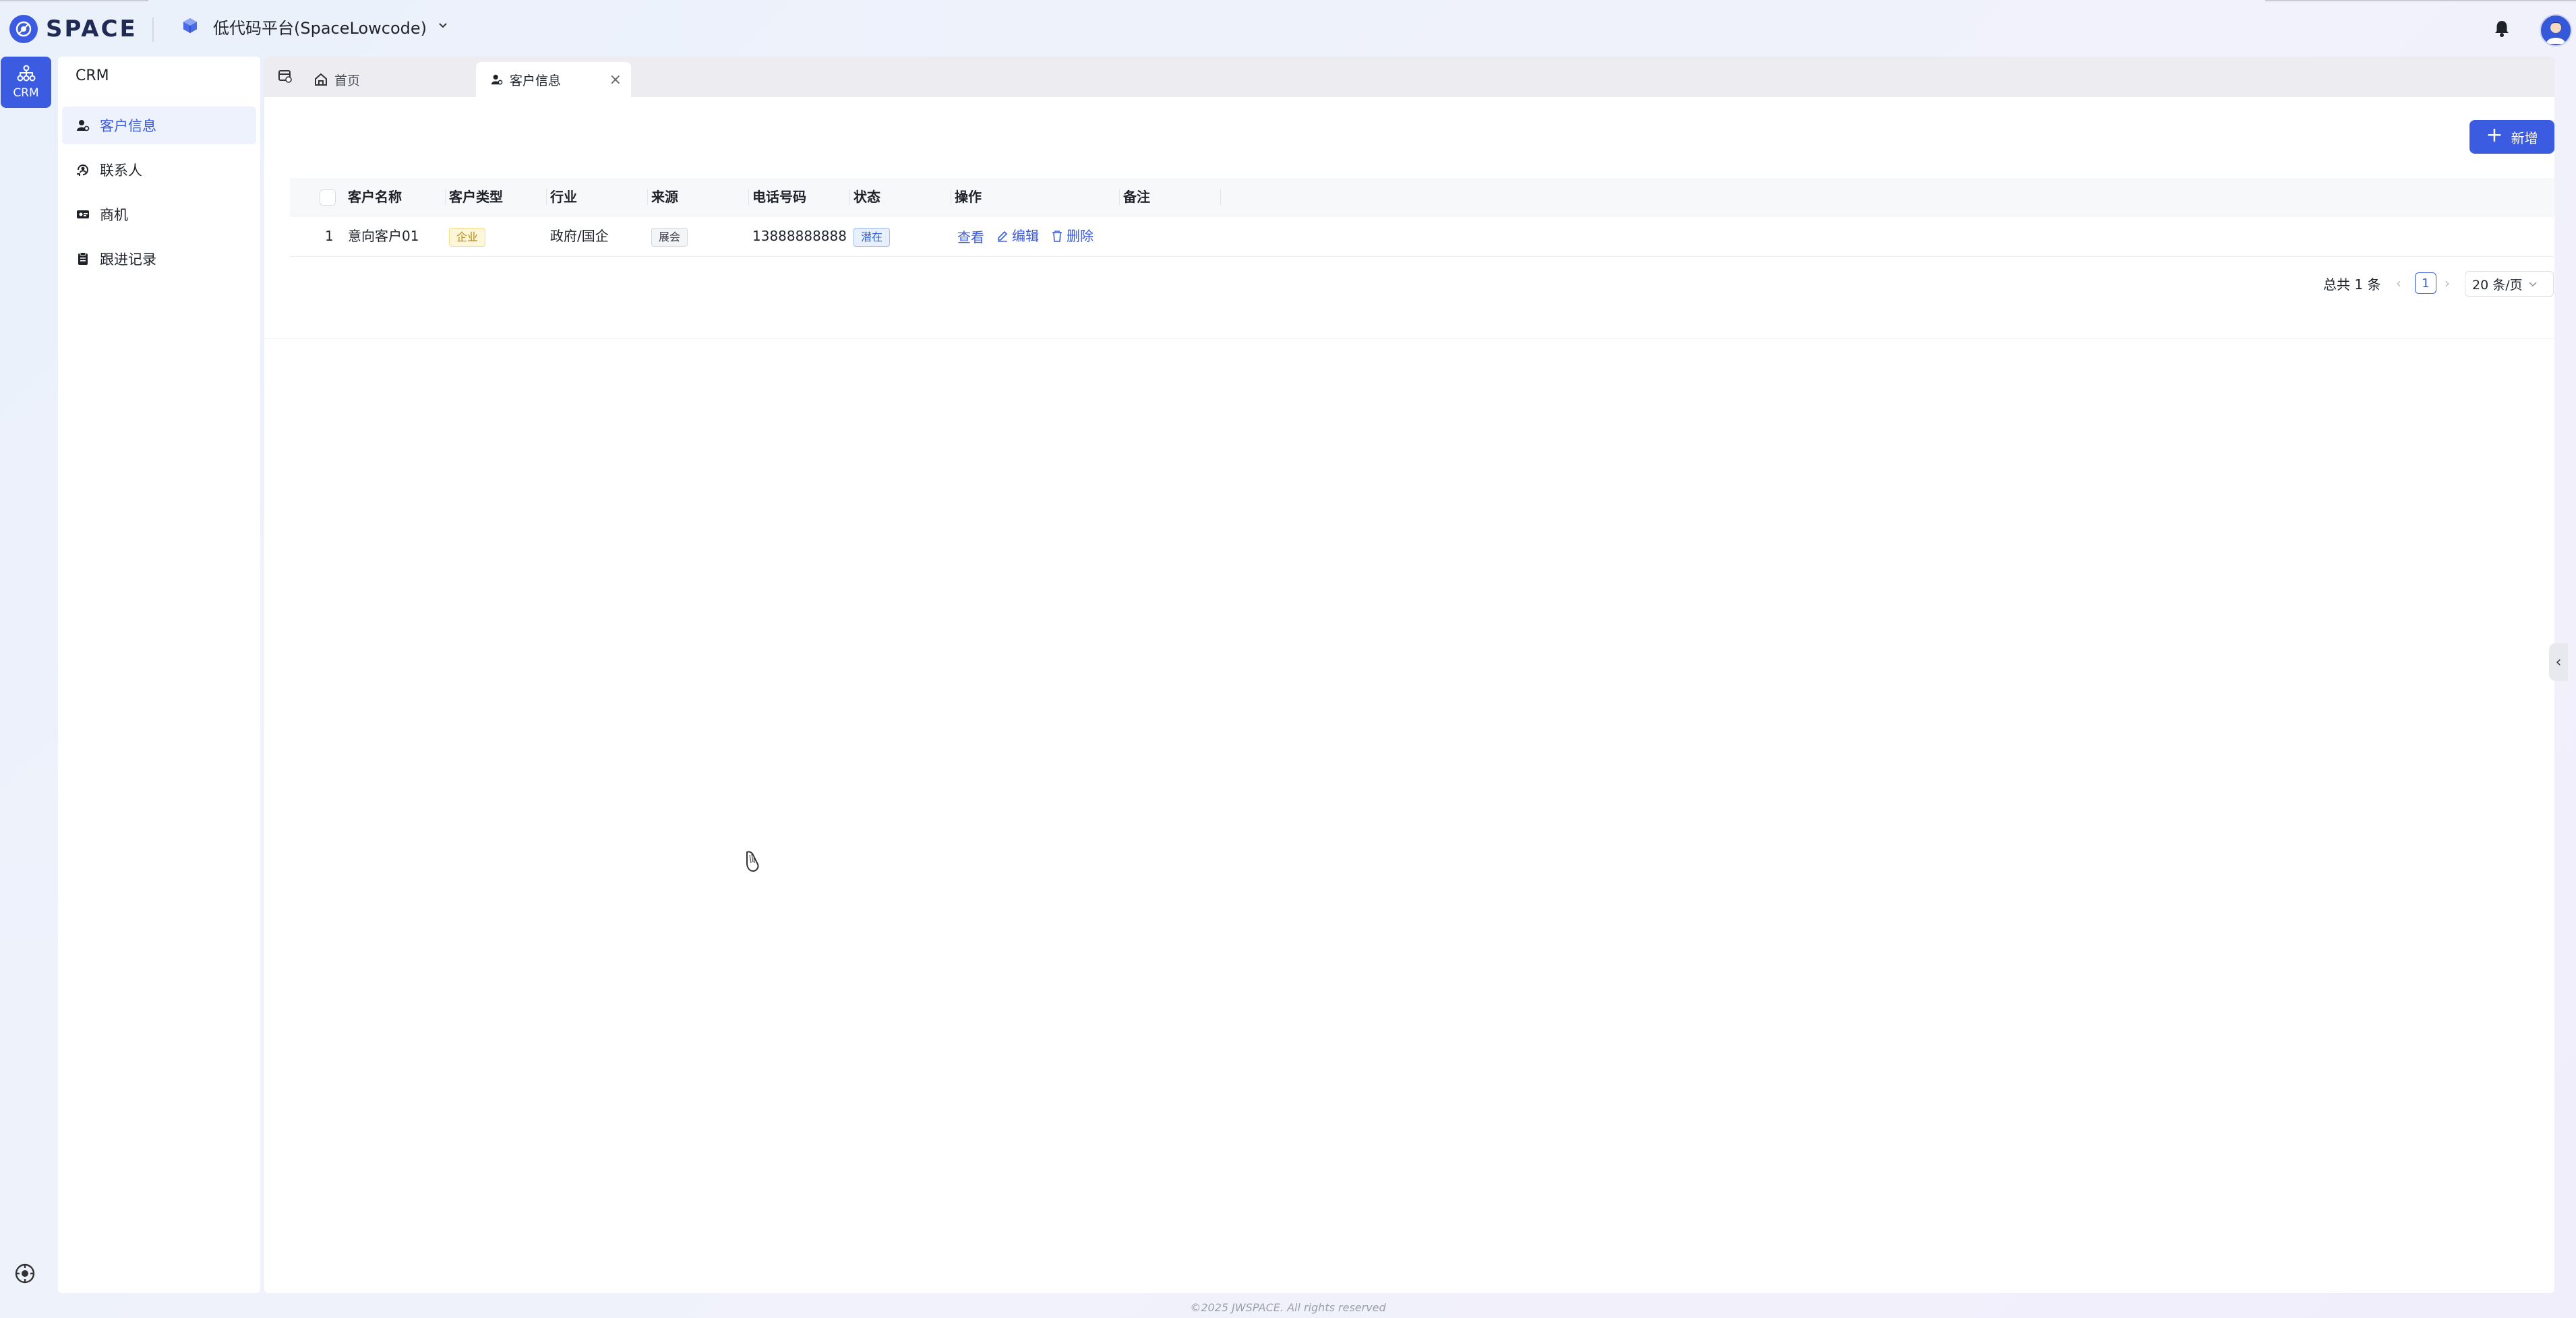 This screenshot has height=1318, width=2576. I want to click on bell-icon, so click(2502, 30).